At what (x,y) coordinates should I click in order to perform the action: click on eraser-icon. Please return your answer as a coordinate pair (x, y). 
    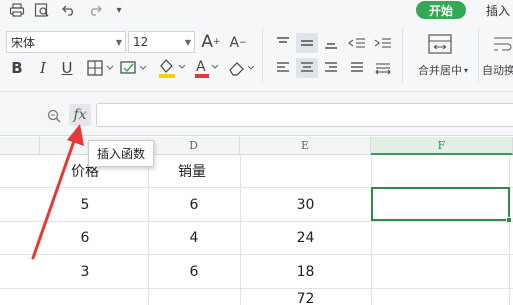
    Looking at the image, I should click on (241, 68).